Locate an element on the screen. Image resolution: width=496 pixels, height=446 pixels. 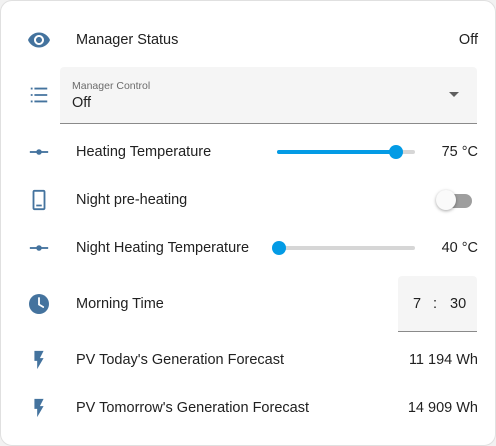
heating-temperature-slider is located at coordinates (346, 152).